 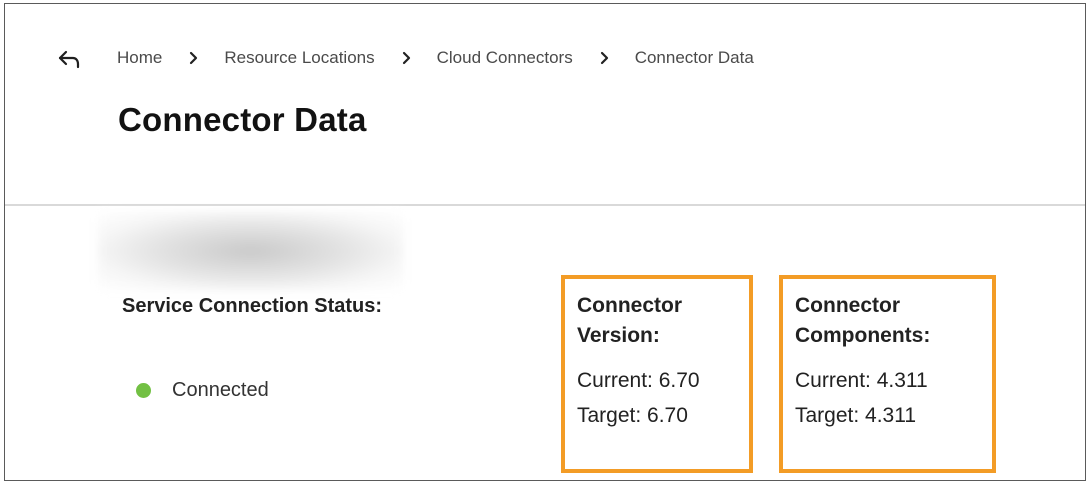 What do you see at coordinates (250, 251) in the screenshot?
I see `redacted-connector-name` at bounding box center [250, 251].